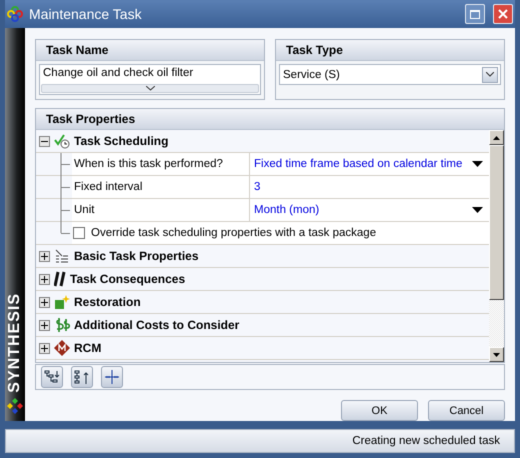  I want to click on close-icon, so click(503, 14).